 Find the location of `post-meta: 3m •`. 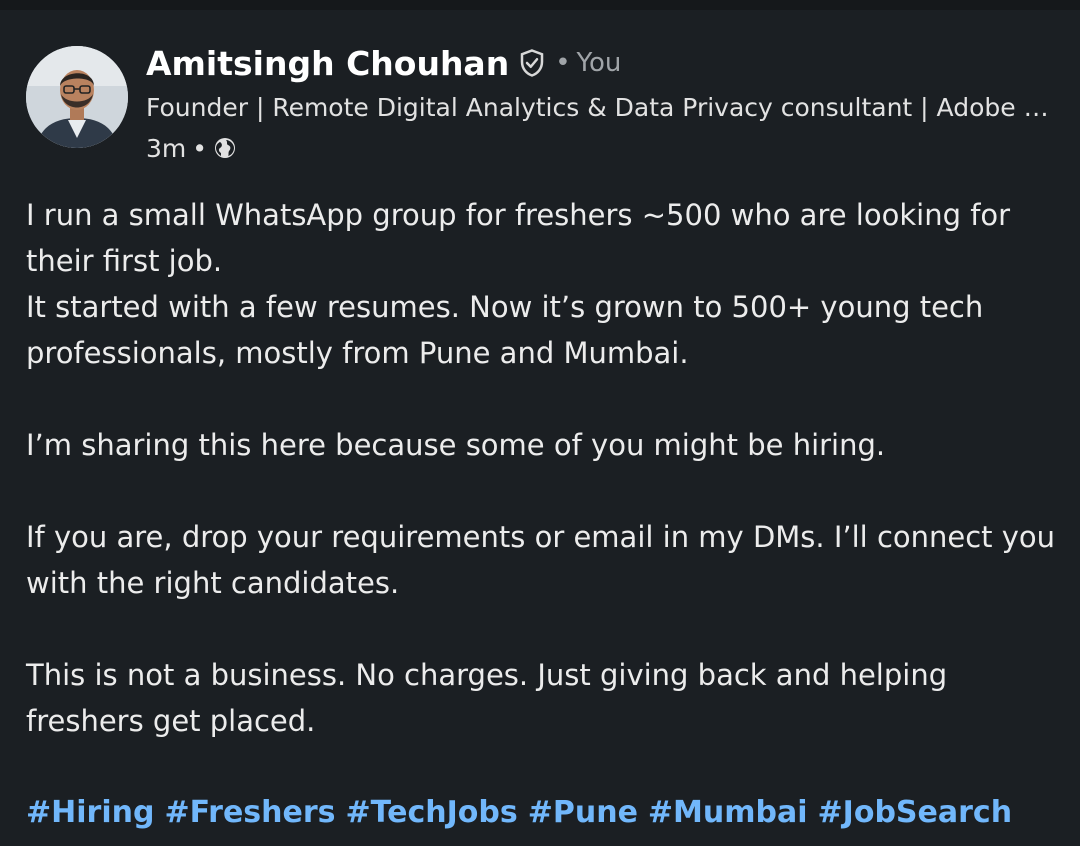

post-meta: 3m • is located at coordinates (601, 148).